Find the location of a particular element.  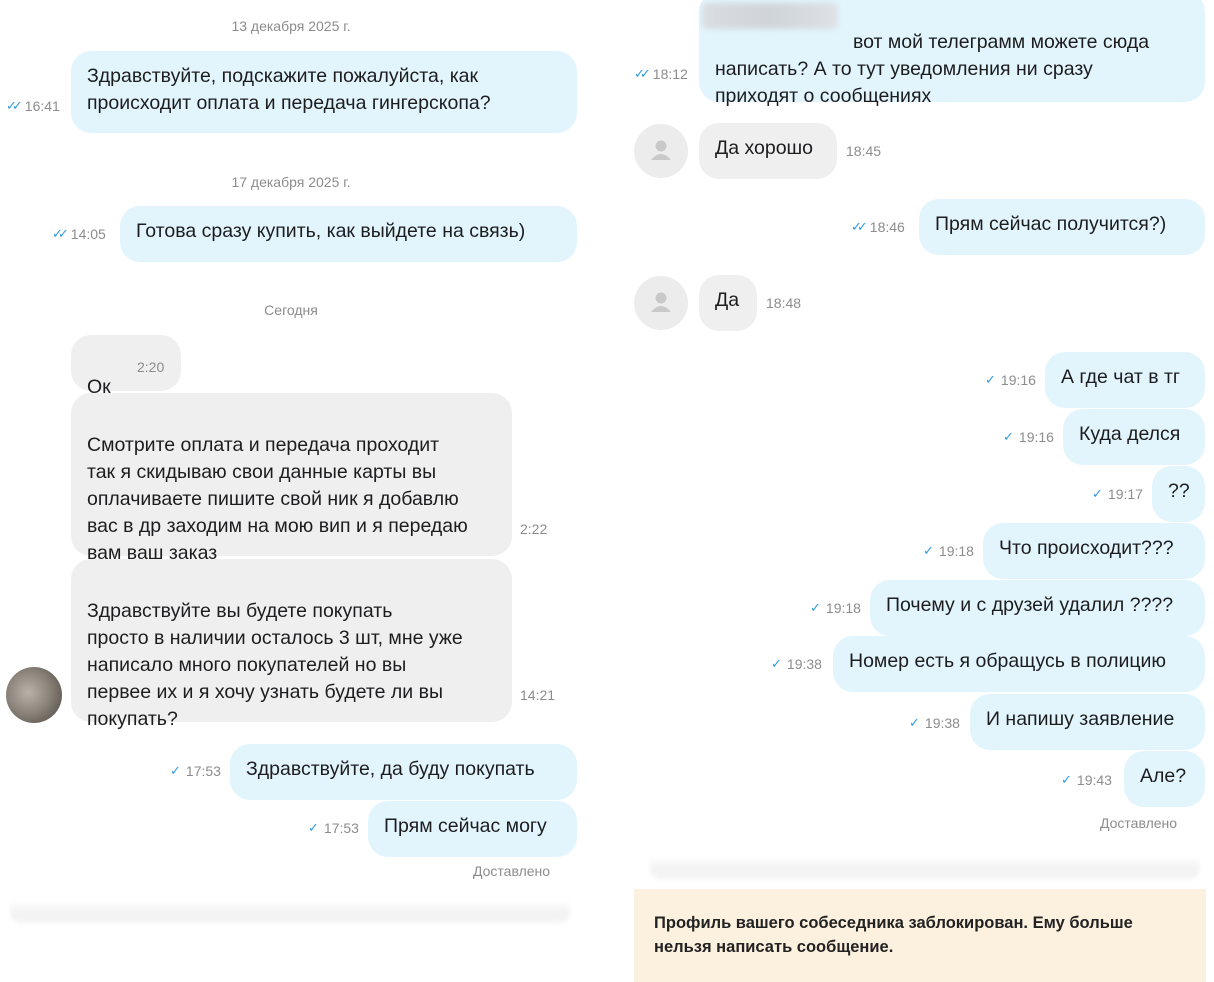

incoming-message: Ок 2:20 is located at coordinates (126, 366).